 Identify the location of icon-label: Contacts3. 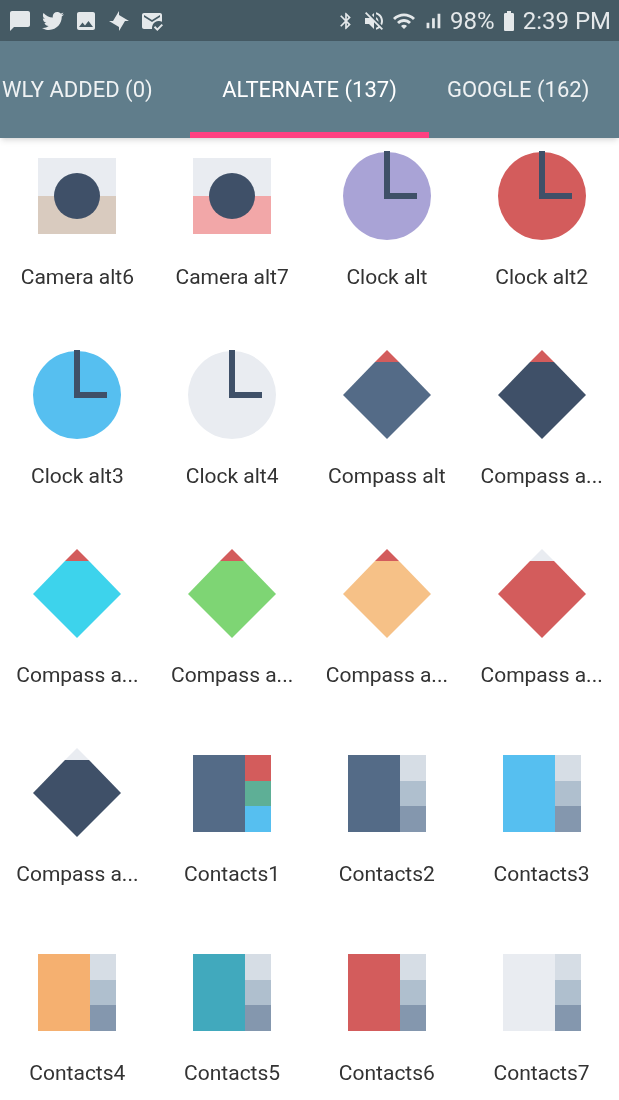
(541, 874).